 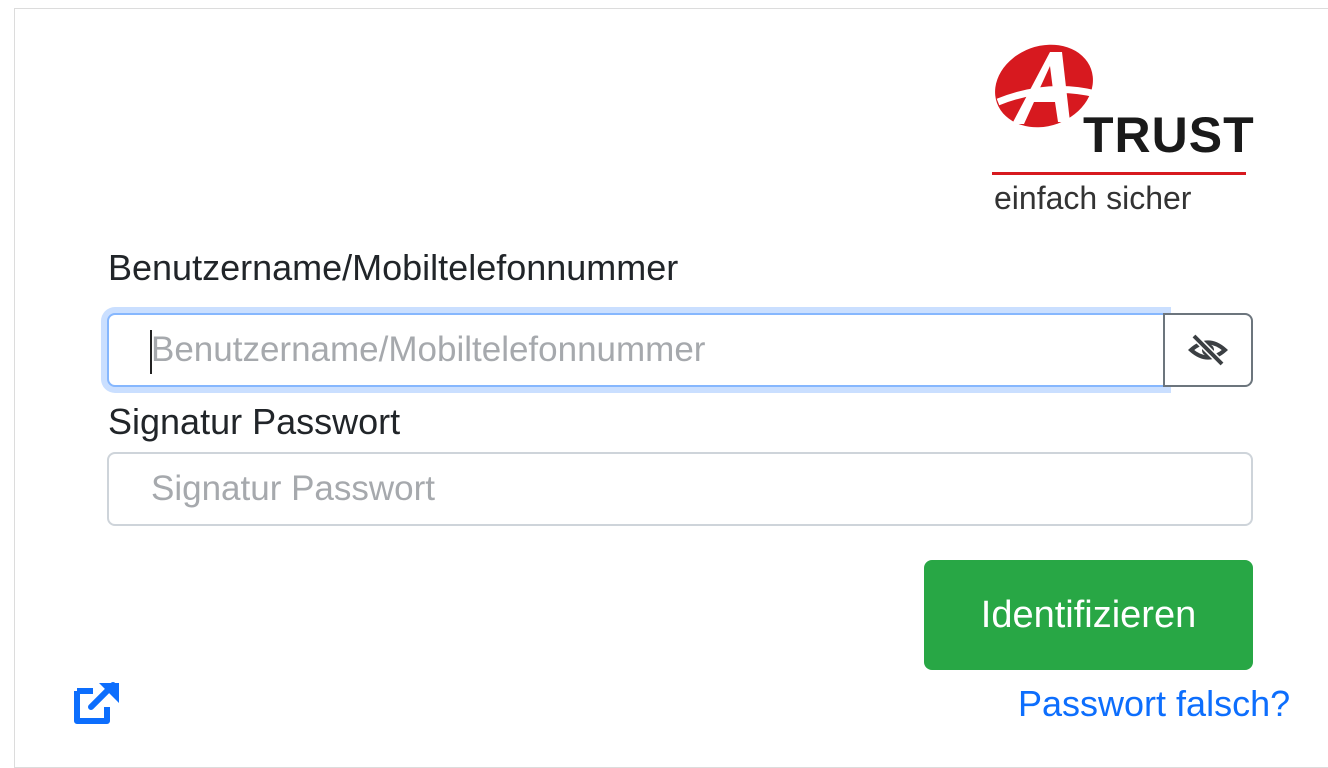 What do you see at coordinates (393, 267) in the screenshot?
I see `username-label: Benutzername/Mobiltelefonnummer` at bounding box center [393, 267].